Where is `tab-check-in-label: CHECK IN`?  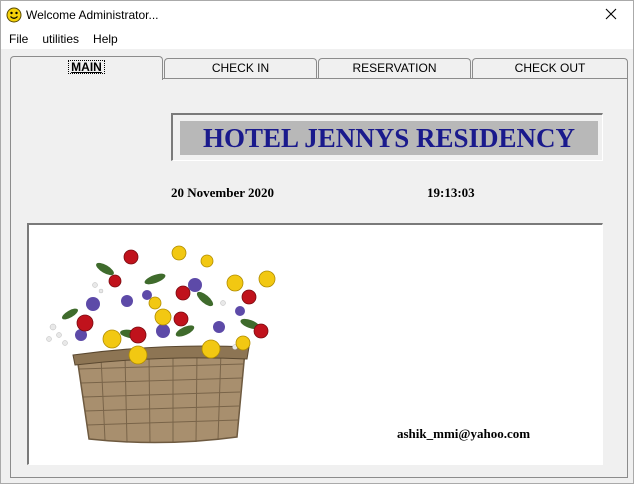 tab-check-in-label: CHECK IN is located at coordinates (240, 68).